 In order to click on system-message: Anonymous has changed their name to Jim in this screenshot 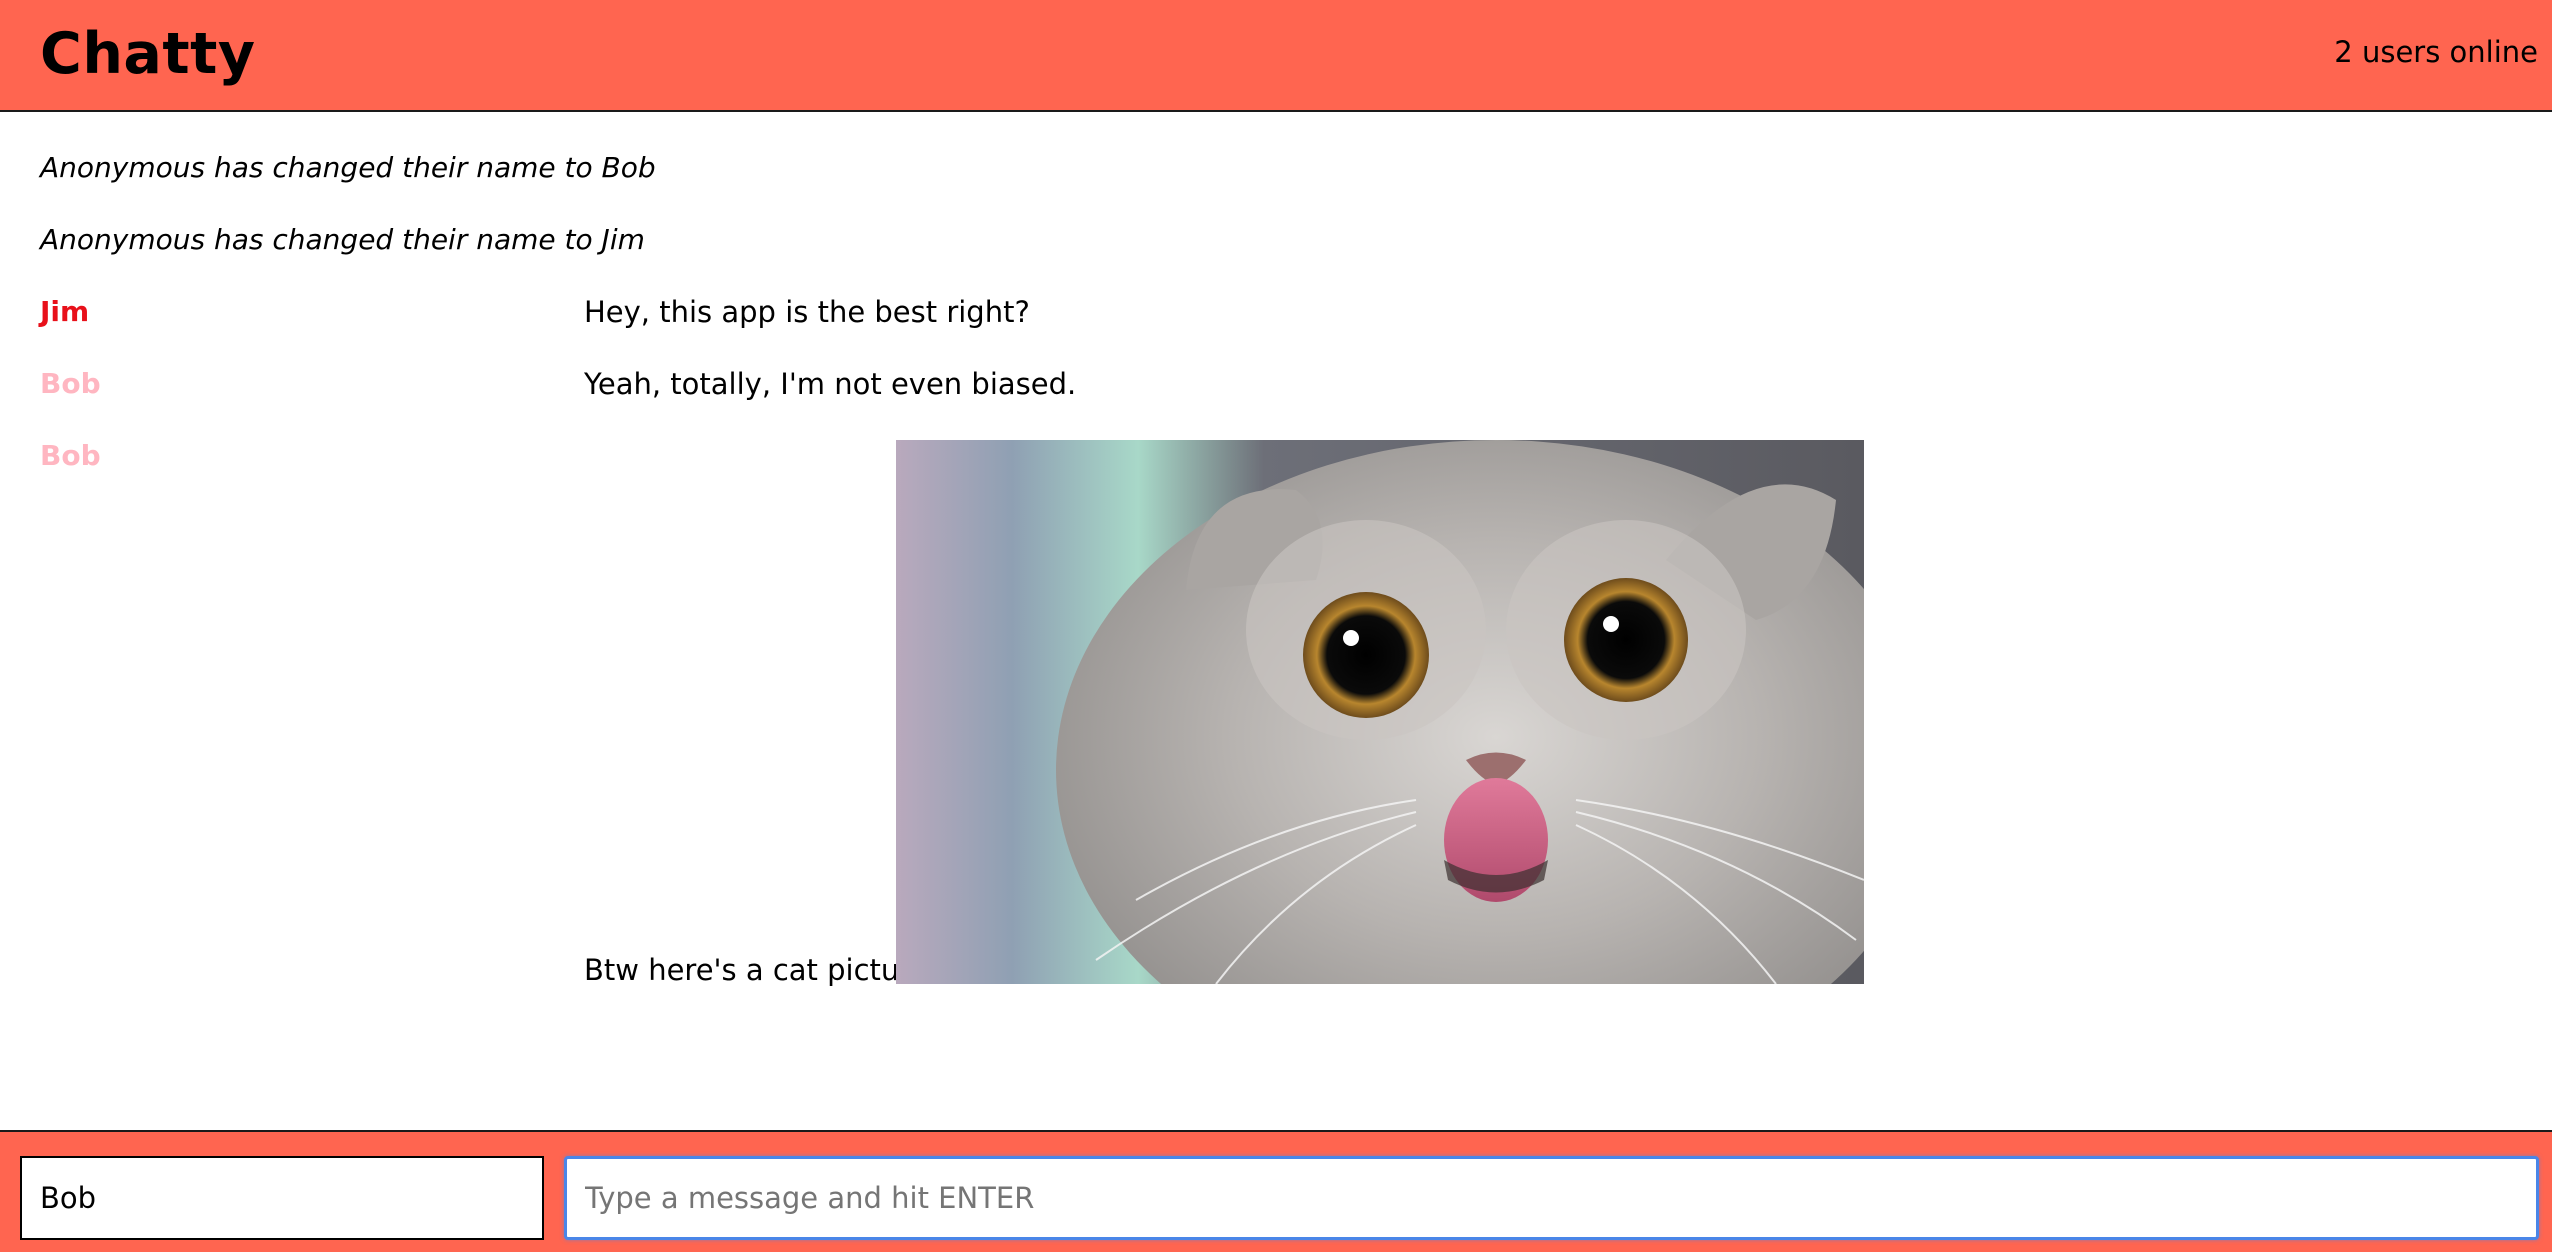, I will do `click(342, 239)`.